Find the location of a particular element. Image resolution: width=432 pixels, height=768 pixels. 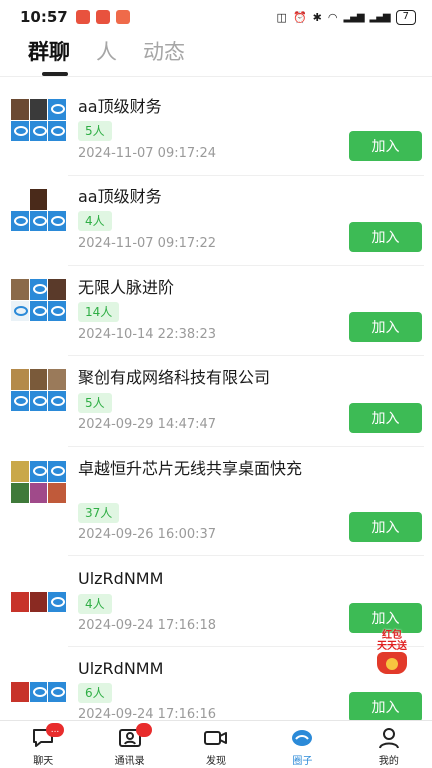

list-item: 无限人脉进阶 14人 2024-10-14 22:38:23 加入 is located at coordinates (216, 306).